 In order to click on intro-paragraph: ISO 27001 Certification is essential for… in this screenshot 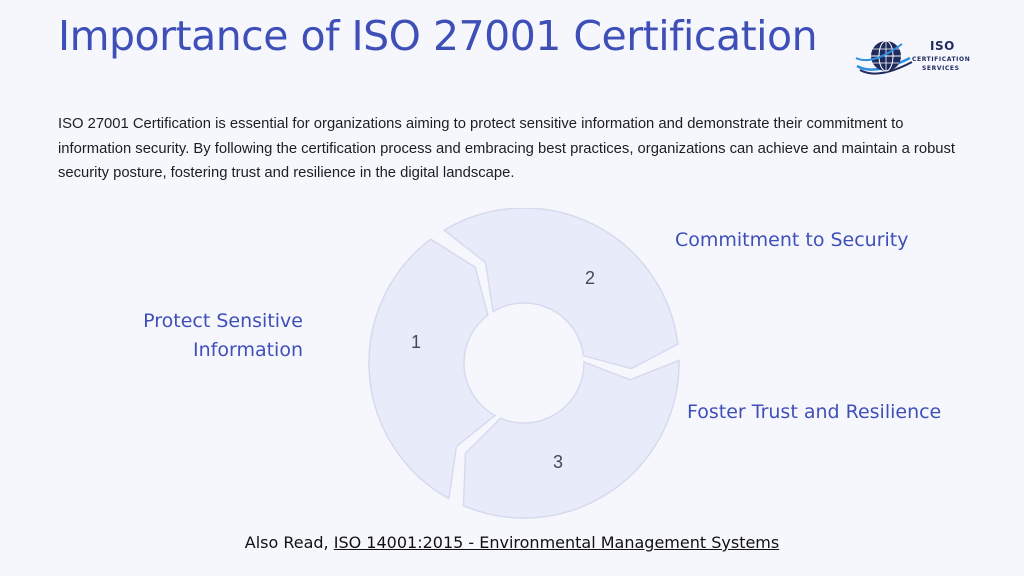, I will do `click(507, 148)`.